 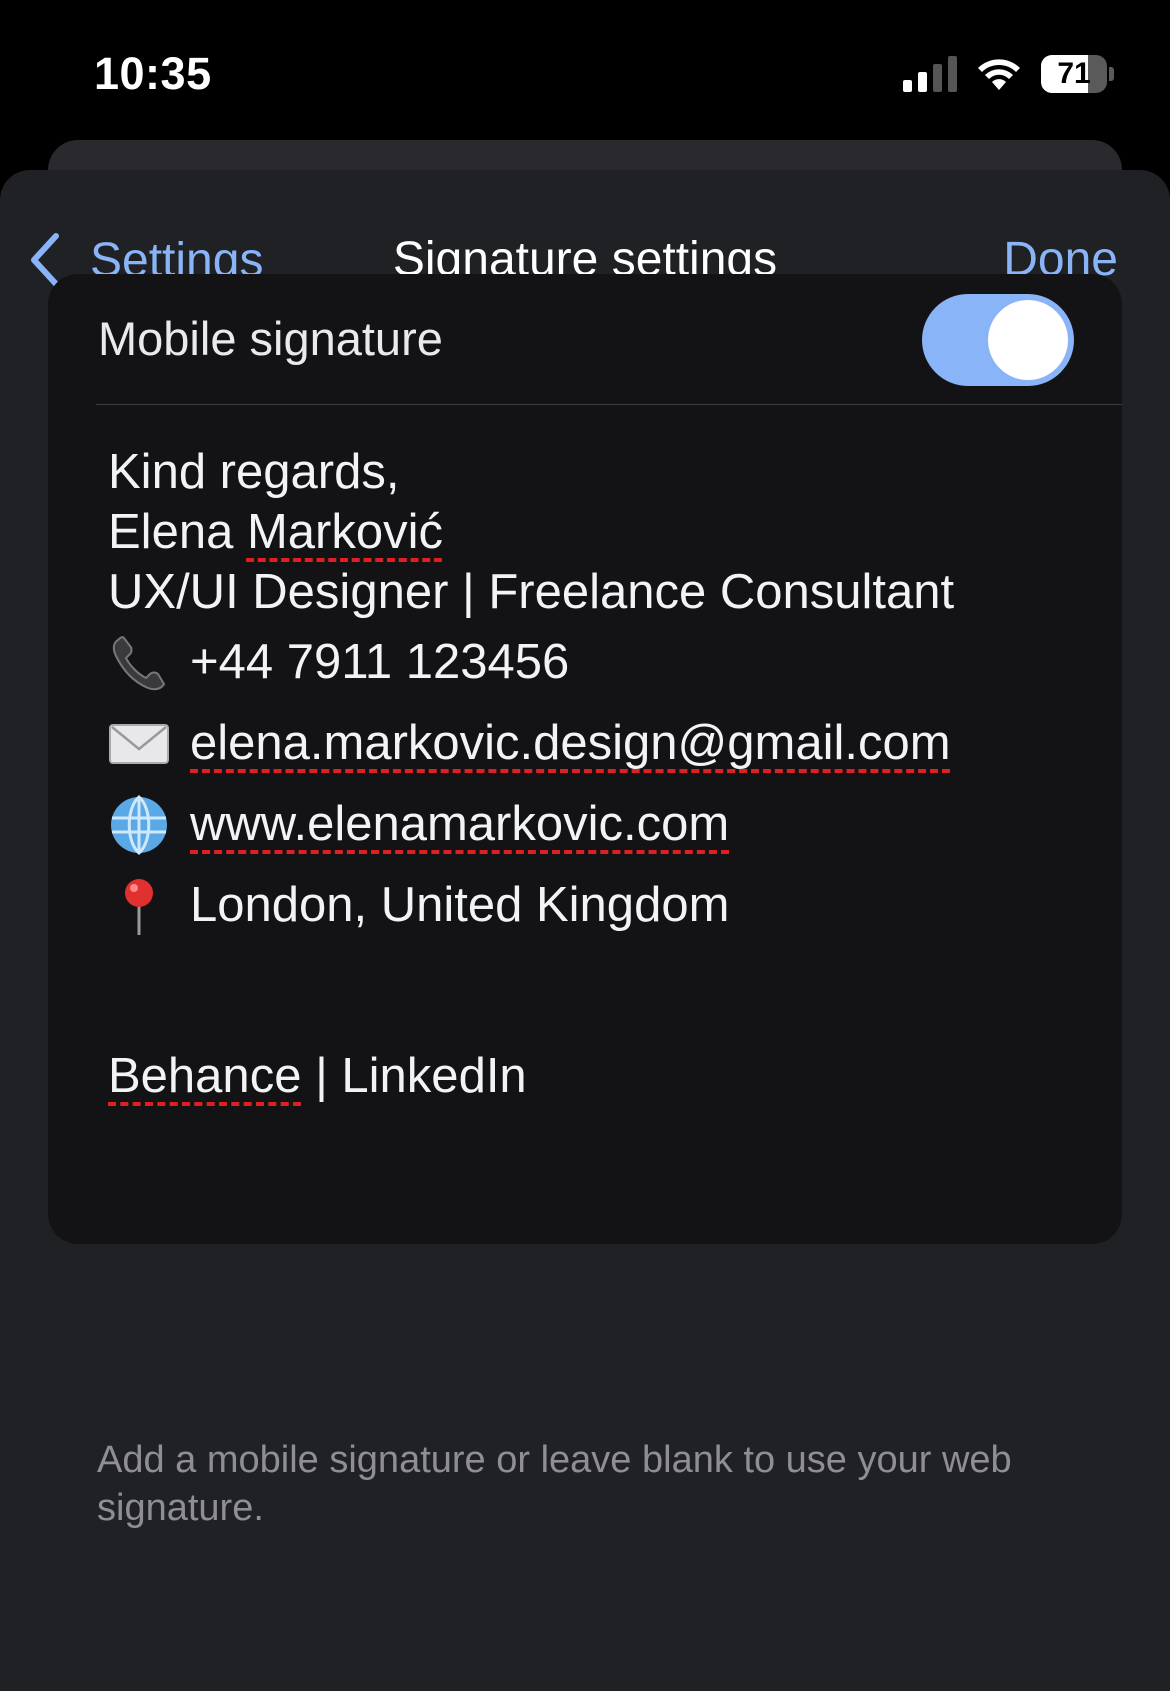 I want to click on envelope-icon, so click(x=139, y=744).